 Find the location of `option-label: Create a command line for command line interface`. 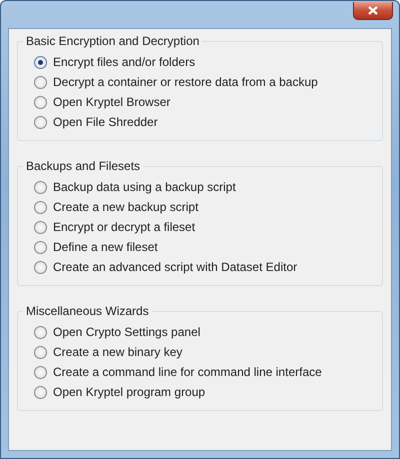

option-label: Create a command line for command line interface is located at coordinates (187, 372).